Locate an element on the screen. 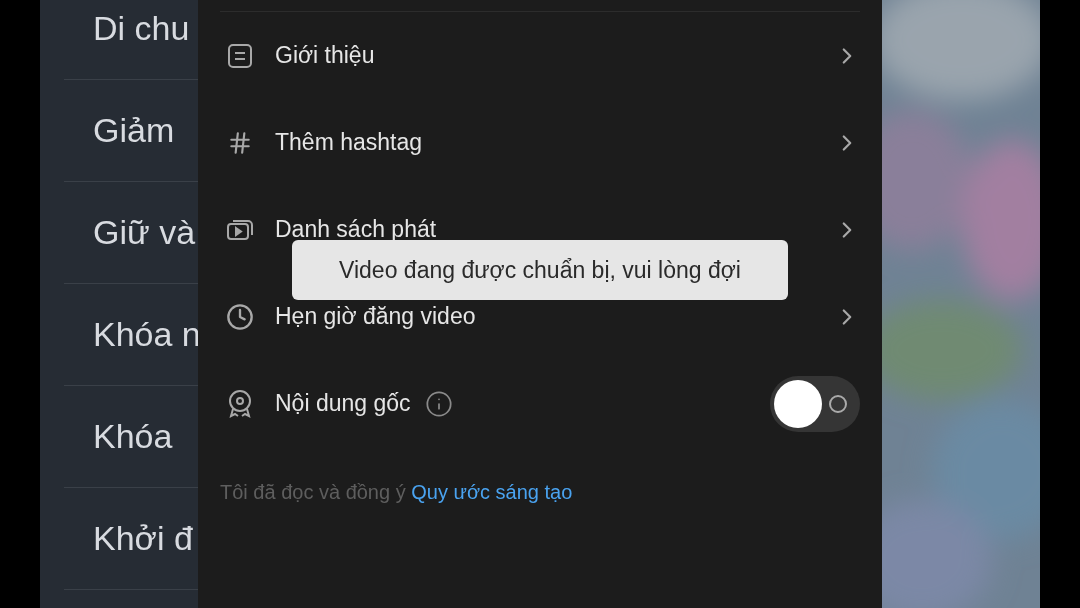 The height and width of the screenshot is (608, 1080). preparing-toast: Video đang được chuẩn bị, vui lòng đợi is located at coordinates (540, 270).